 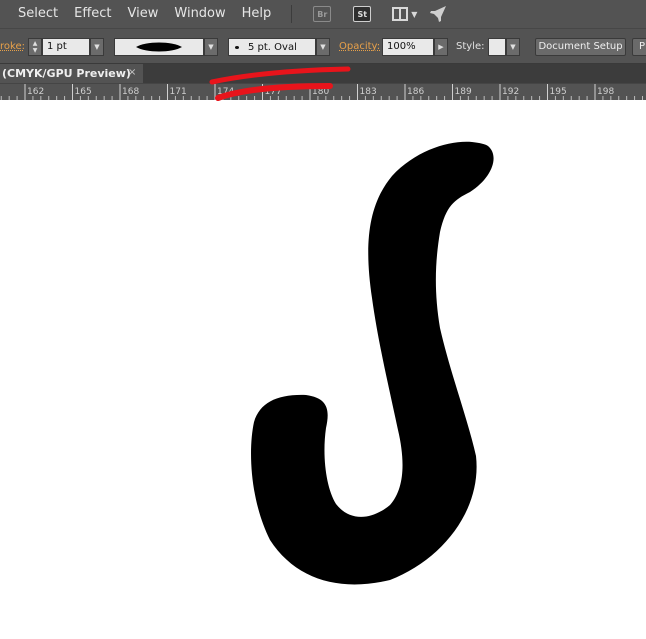 I want to click on ruler-label: 186, so click(x=416, y=92).